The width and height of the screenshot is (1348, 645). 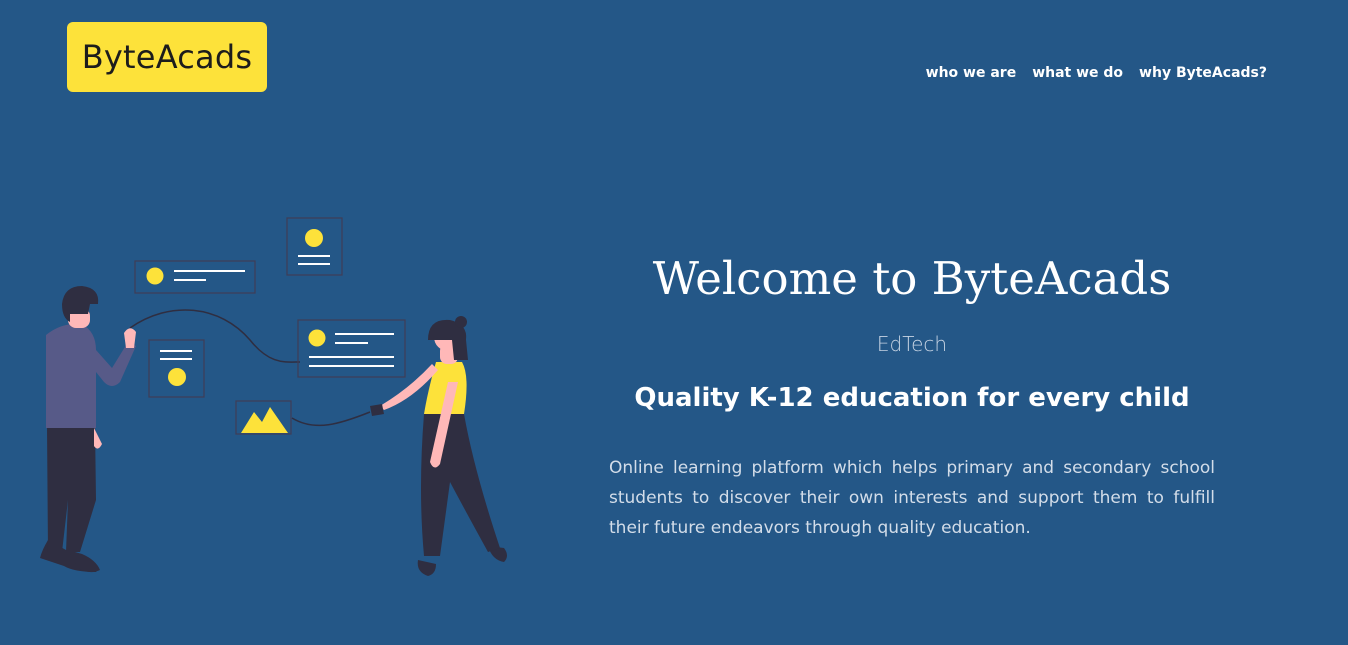 What do you see at coordinates (176, 368) in the screenshot?
I see `text-card-icon` at bounding box center [176, 368].